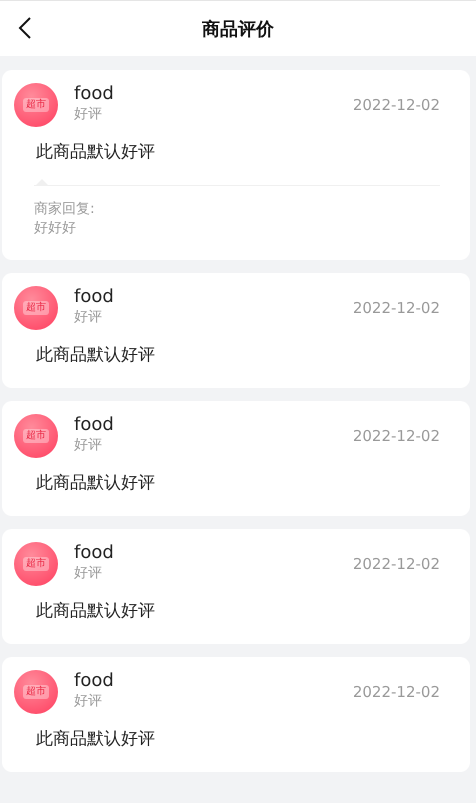  Describe the element at coordinates (238, 29) in the screenshot. I see `page-title: 商品评价` at that location.